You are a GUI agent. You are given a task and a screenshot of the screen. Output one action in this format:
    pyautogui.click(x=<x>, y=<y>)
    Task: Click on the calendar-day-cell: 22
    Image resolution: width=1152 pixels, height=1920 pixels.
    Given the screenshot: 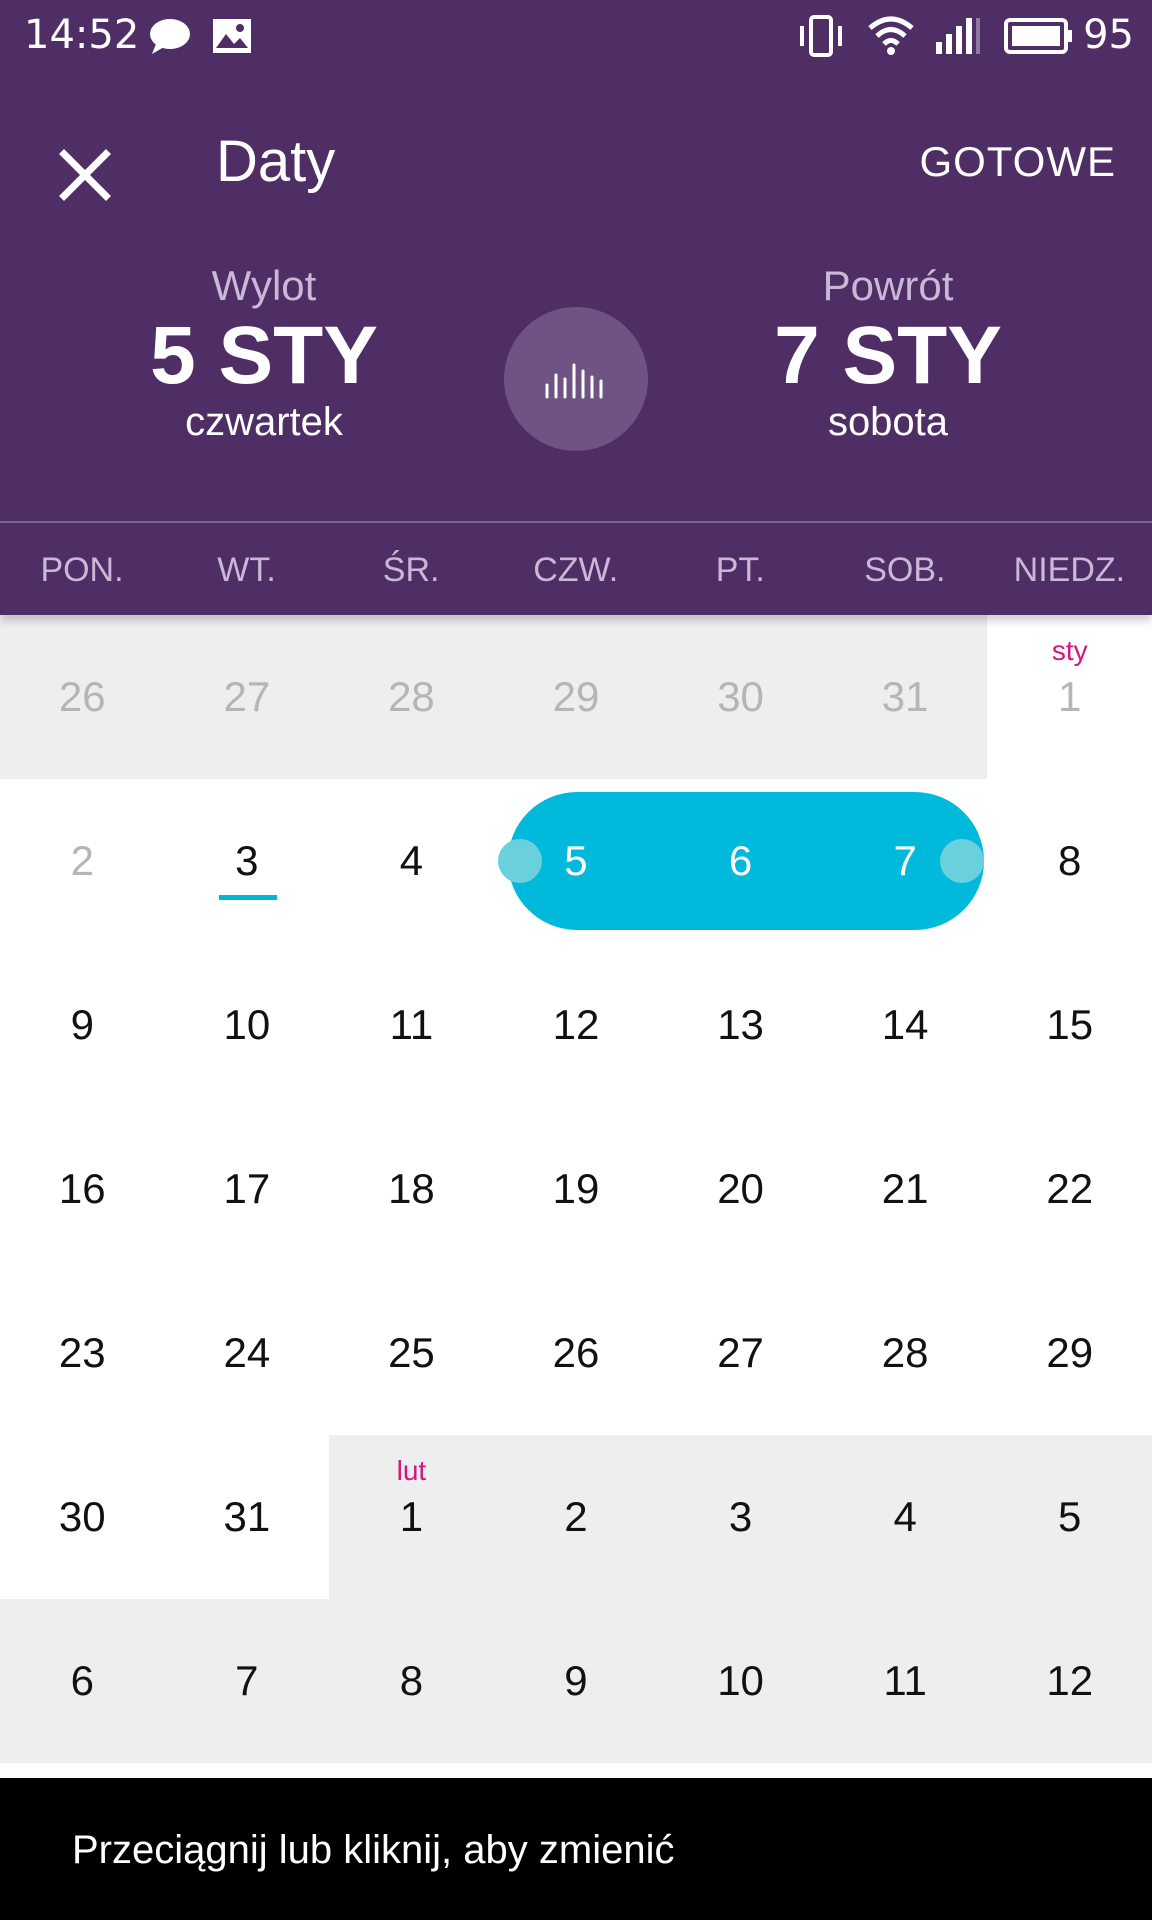 What is the action you would take?
    pyautogui.click(x=1069, y=1189)
    